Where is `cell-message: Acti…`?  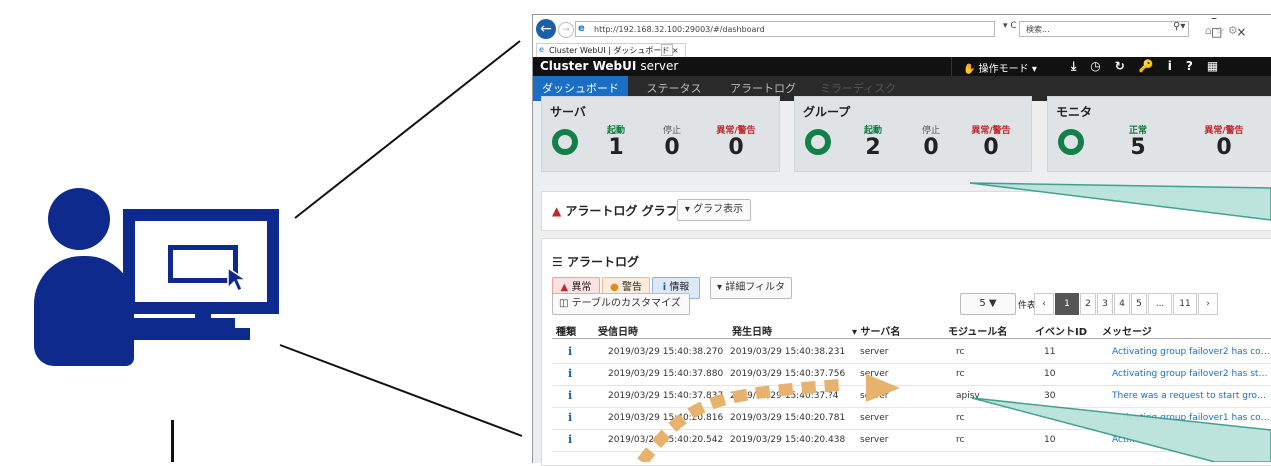 cell-message: Acti… is located at coordinates (1191, 440).